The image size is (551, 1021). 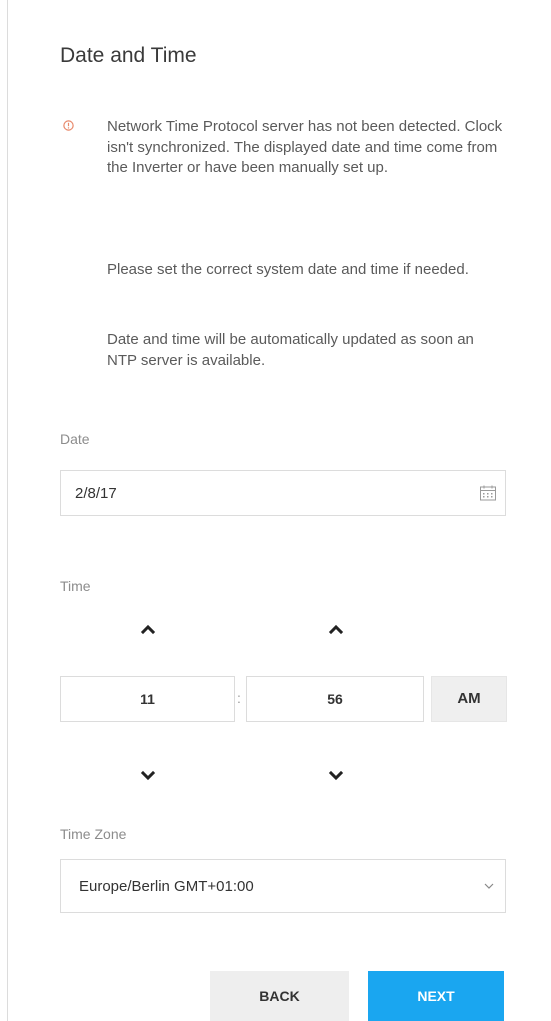 I want to click on minutes-input: 56, so click(x=335, y=699).